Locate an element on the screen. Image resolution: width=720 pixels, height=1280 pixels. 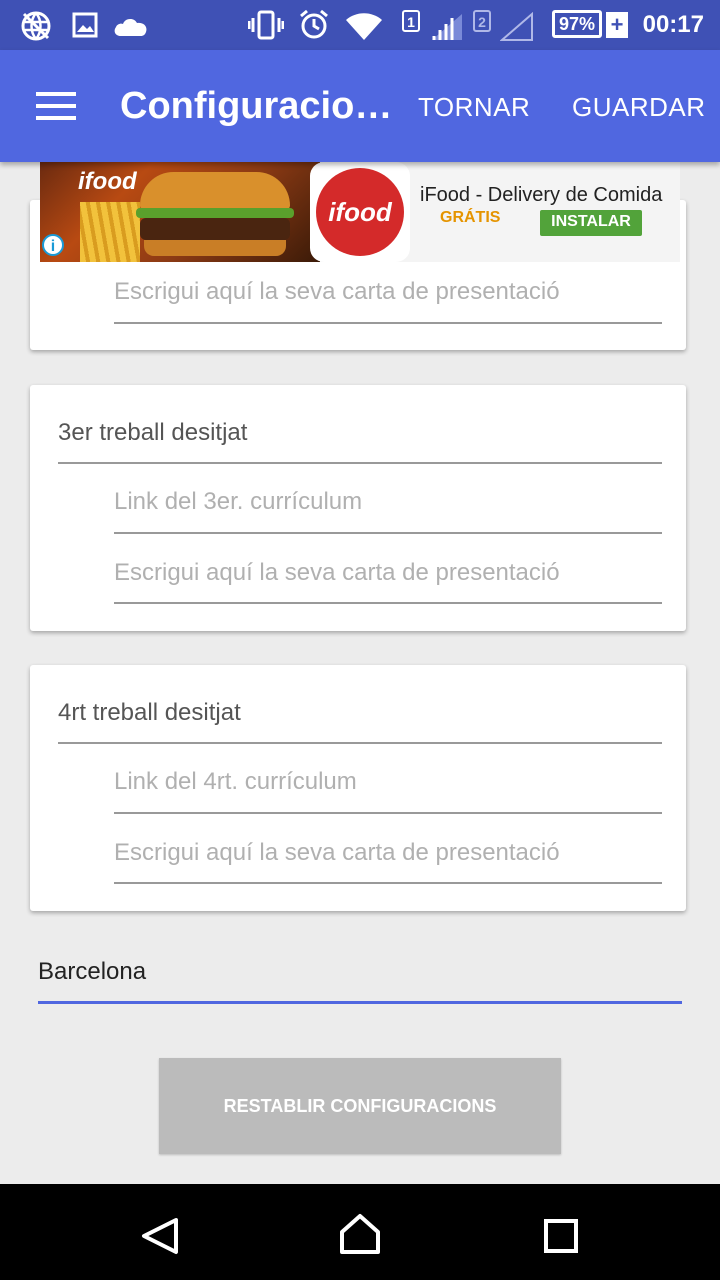
menu-icon is located at coordinates (56, 106).